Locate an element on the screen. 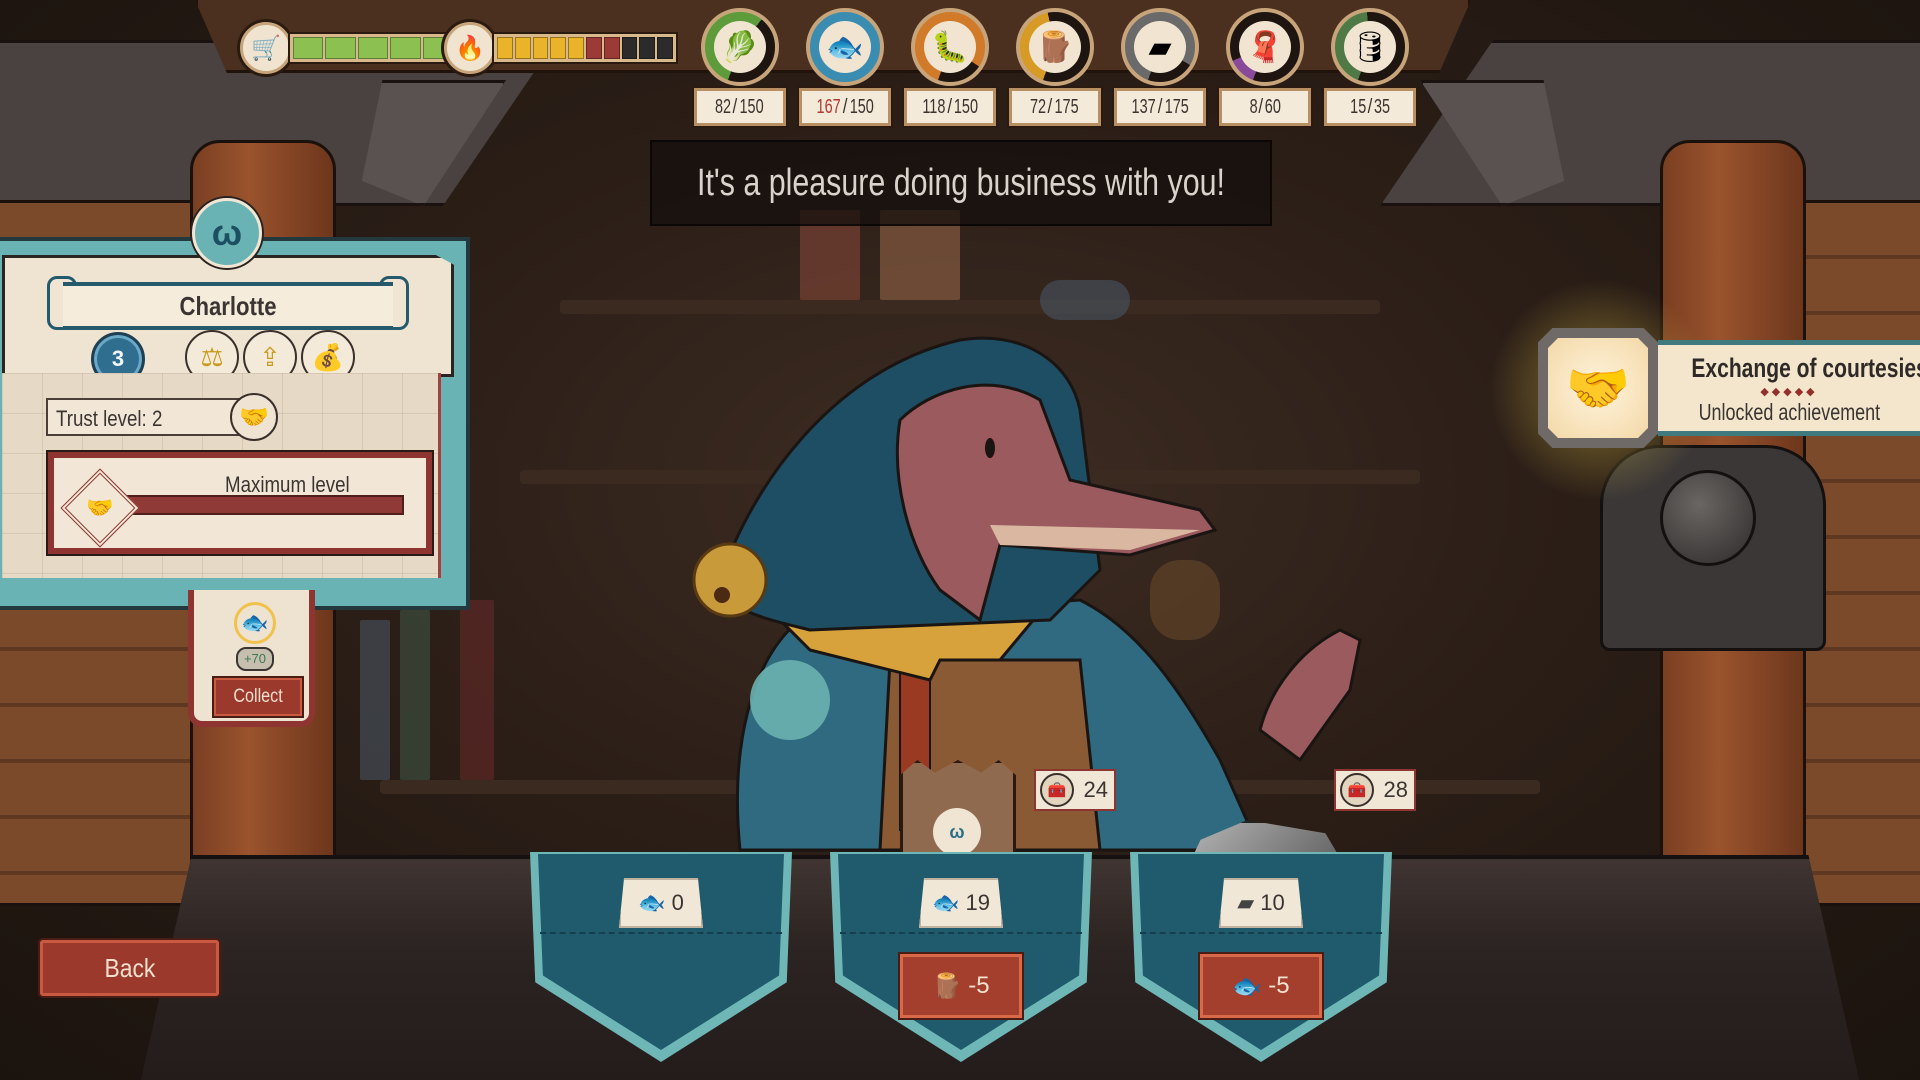 The height and width of the screenshot is (1080, 1920). resource-iron: ▰ 137/175 is located at coordinates (1160, 67).